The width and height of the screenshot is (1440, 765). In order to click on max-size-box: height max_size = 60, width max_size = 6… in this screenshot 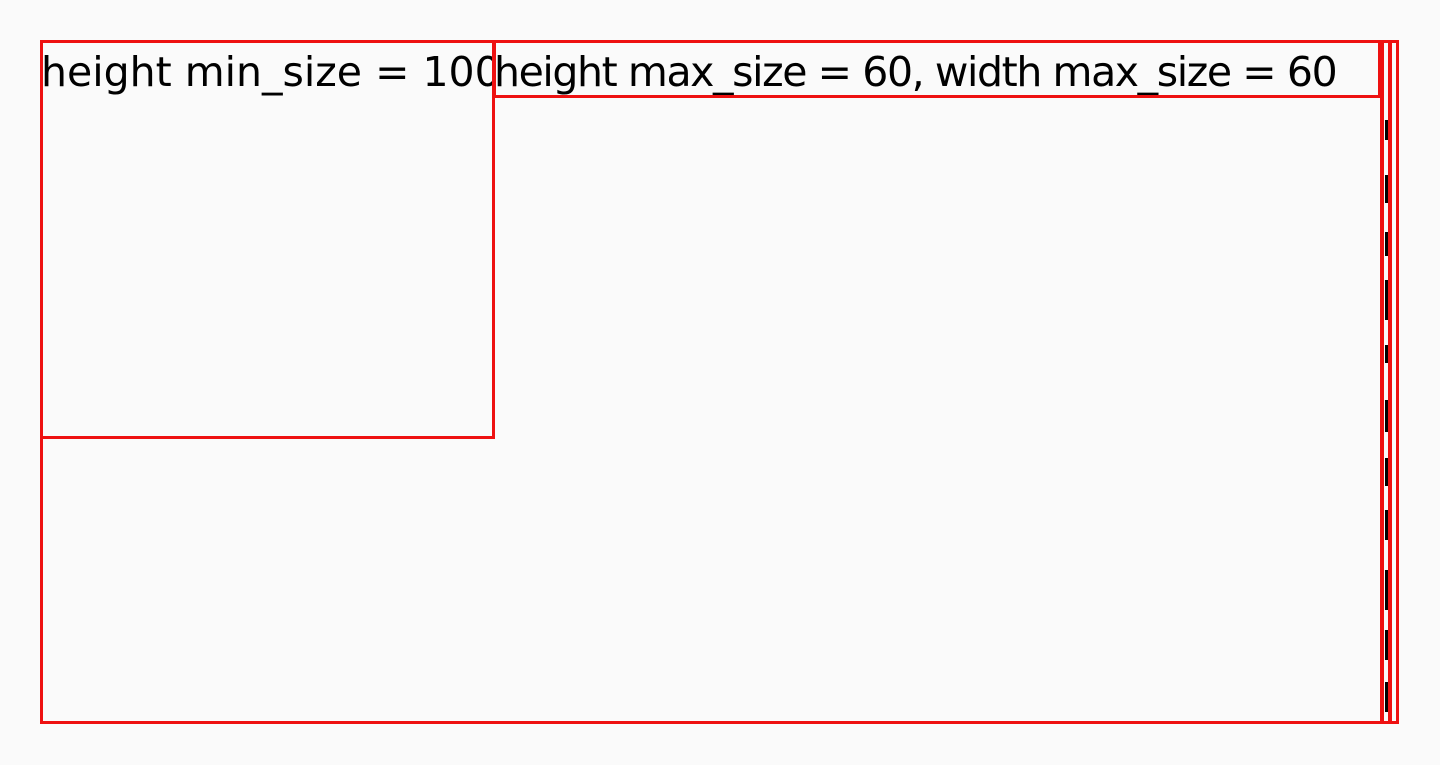, I will do `click(937, 69)`.